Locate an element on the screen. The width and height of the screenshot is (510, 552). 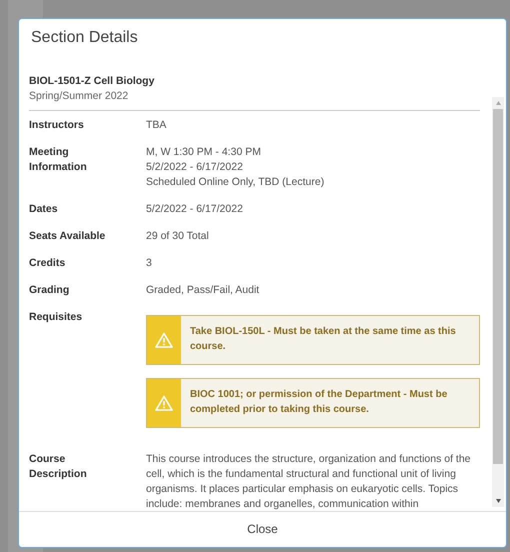
field-value: 3 is located at coordinates (149, 263).